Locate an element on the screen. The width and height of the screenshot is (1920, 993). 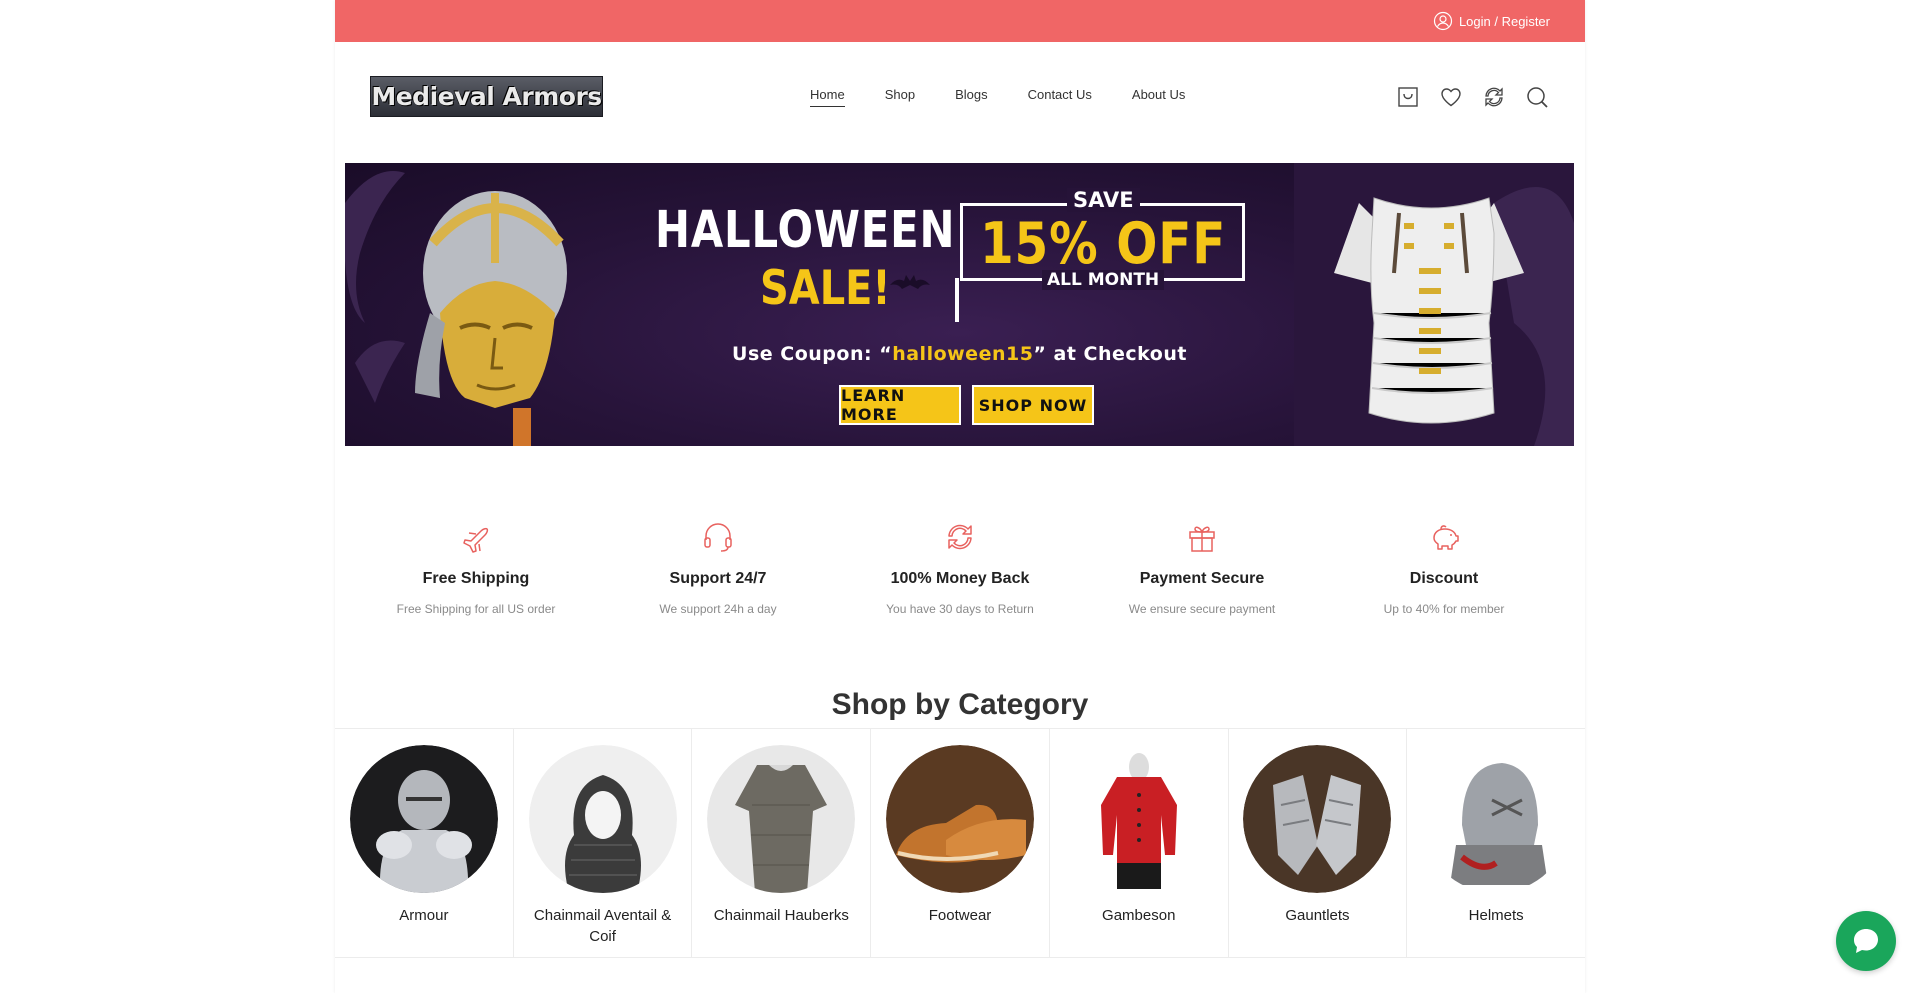
feature-title: Payment Secure is located at coordinates (1202, 578).